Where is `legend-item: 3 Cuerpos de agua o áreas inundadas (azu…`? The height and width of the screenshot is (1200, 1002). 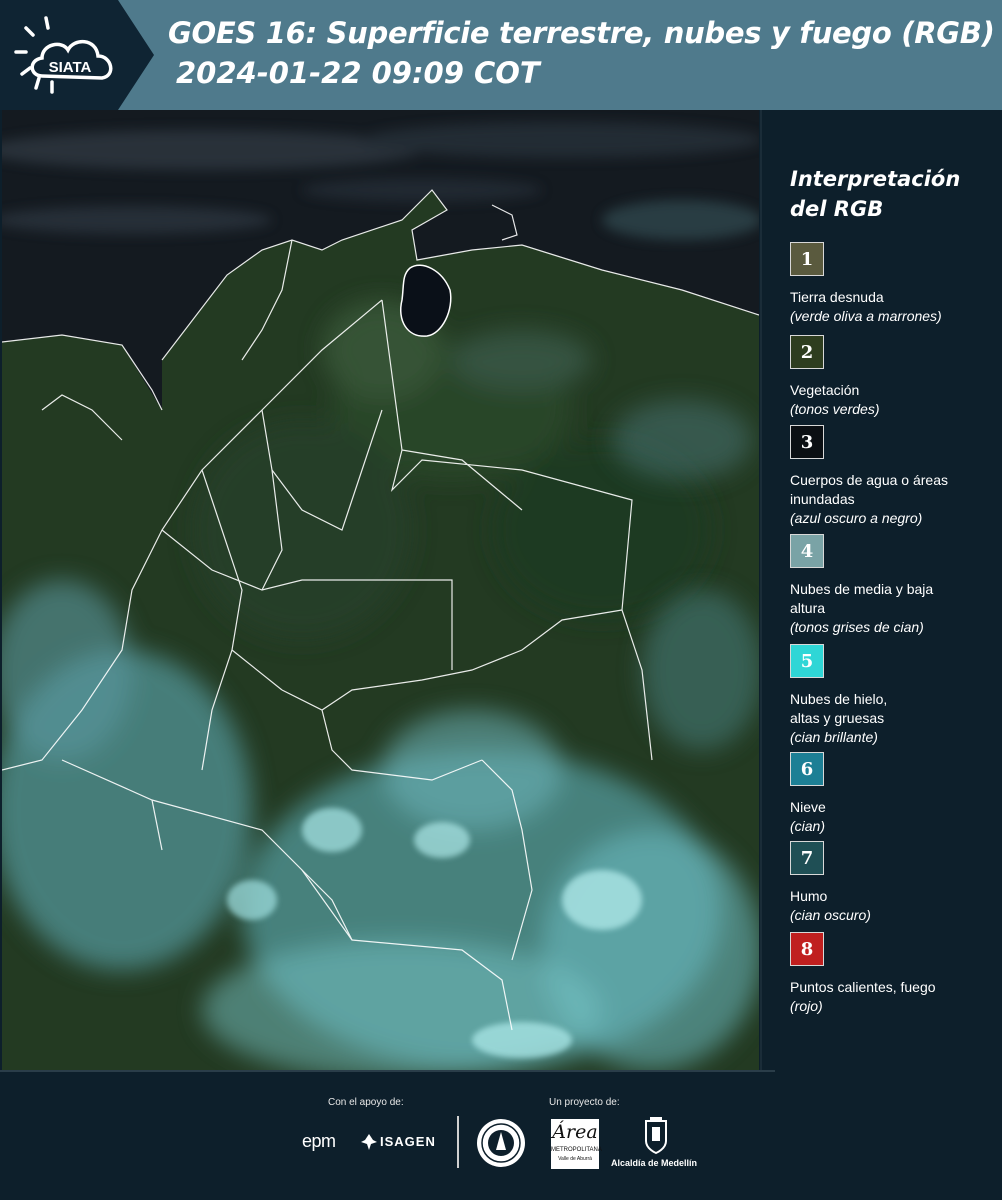
legend-item: 3 Cuerpos de agua o áreas inundadas (azu… is located at coordinates (895, 476).